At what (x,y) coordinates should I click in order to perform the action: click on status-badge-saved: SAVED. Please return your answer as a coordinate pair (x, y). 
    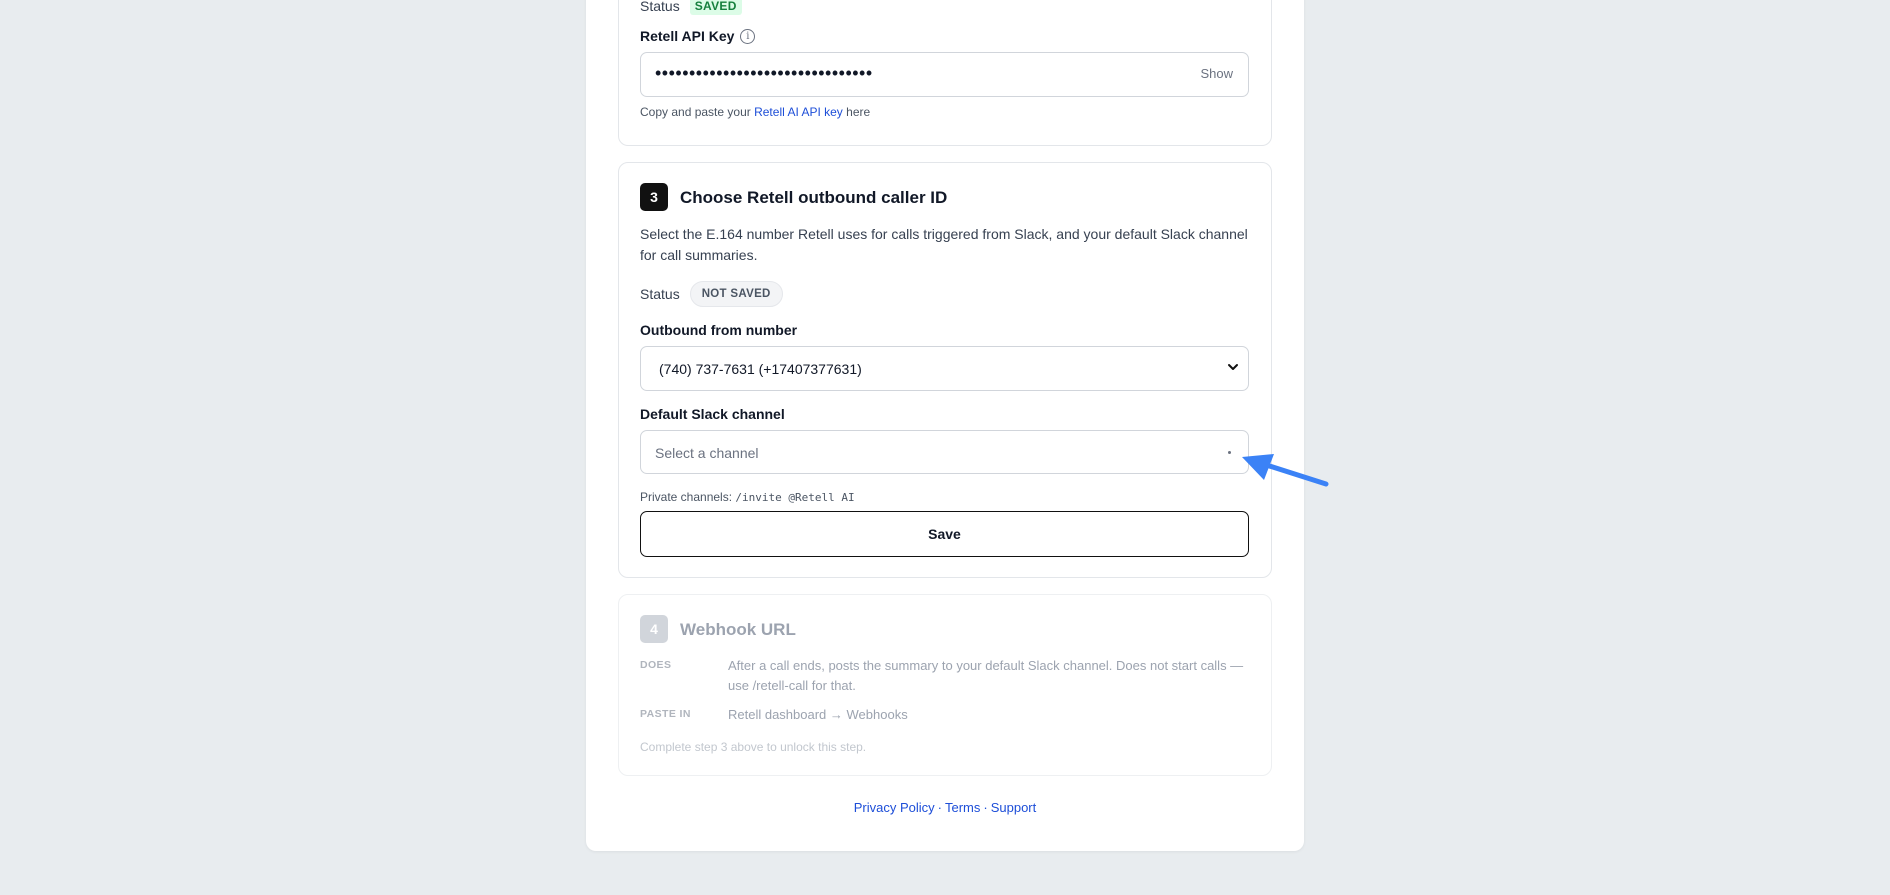
    Looking at the image, I should click on (715, 7).